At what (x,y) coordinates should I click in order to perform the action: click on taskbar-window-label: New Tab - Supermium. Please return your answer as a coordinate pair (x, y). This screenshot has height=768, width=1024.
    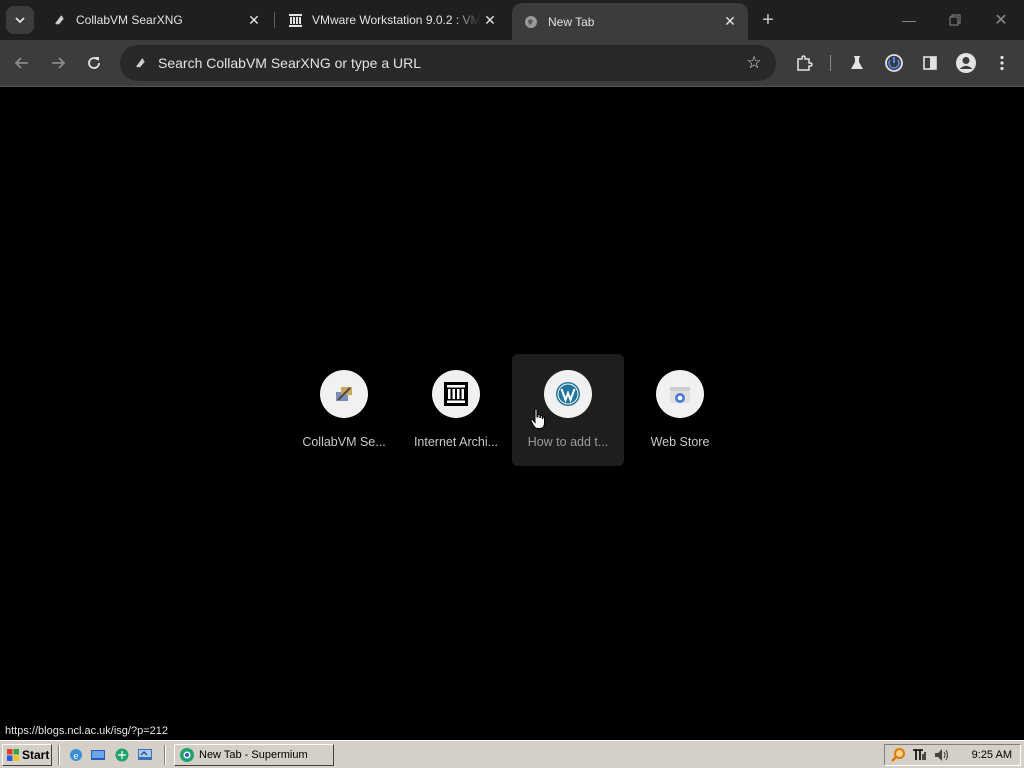
    Looking at the image, I should click on (253, 755).